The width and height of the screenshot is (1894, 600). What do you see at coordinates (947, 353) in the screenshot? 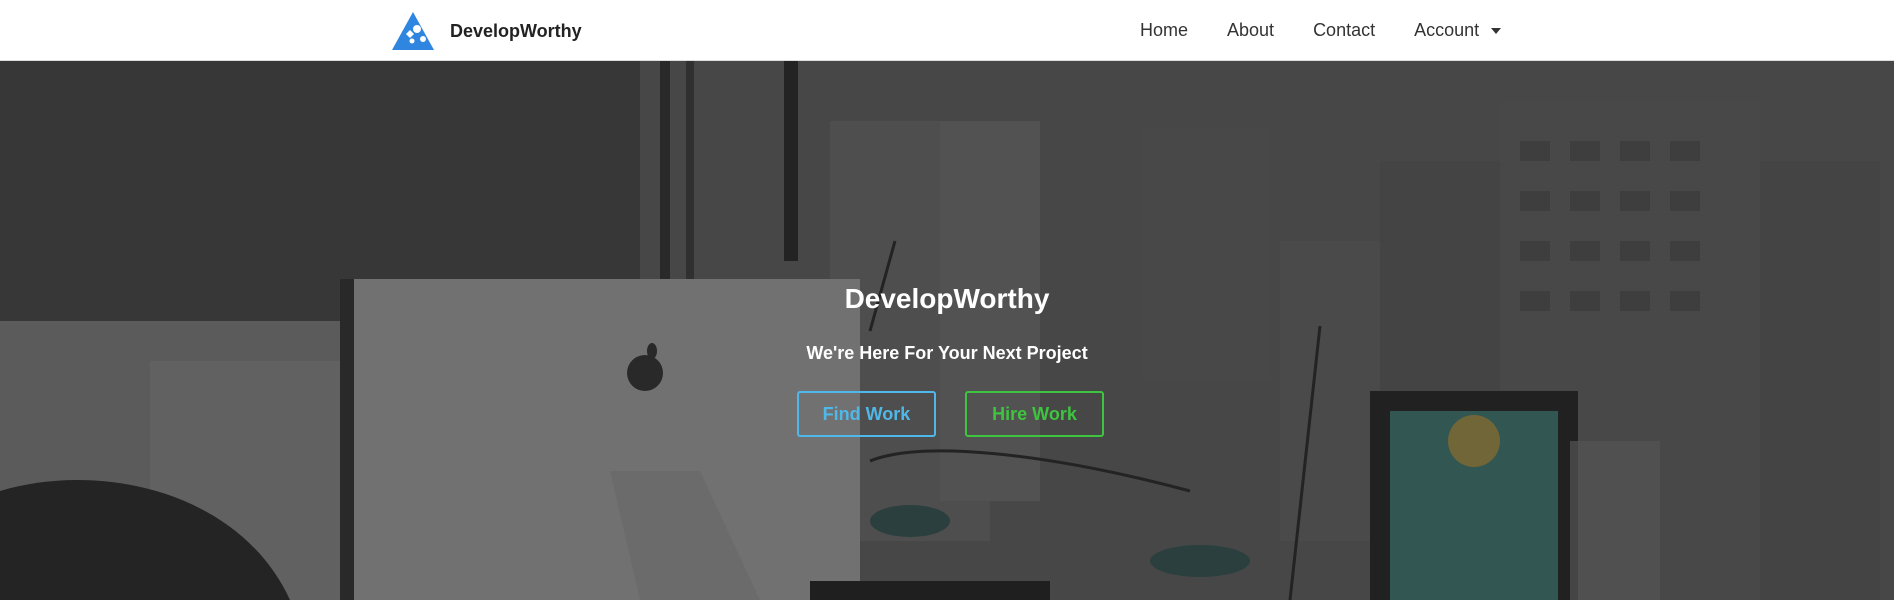
I see `hero-subtitle: We're Here For Your Next Project` at bounding box center [947, 353].